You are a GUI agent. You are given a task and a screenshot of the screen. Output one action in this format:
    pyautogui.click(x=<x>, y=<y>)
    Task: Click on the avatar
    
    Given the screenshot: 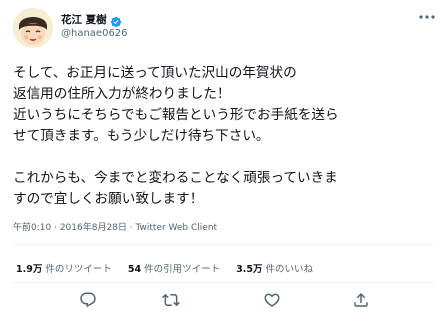 What is the action you would take?
    pyautogui.click(x=33, y=28)
    